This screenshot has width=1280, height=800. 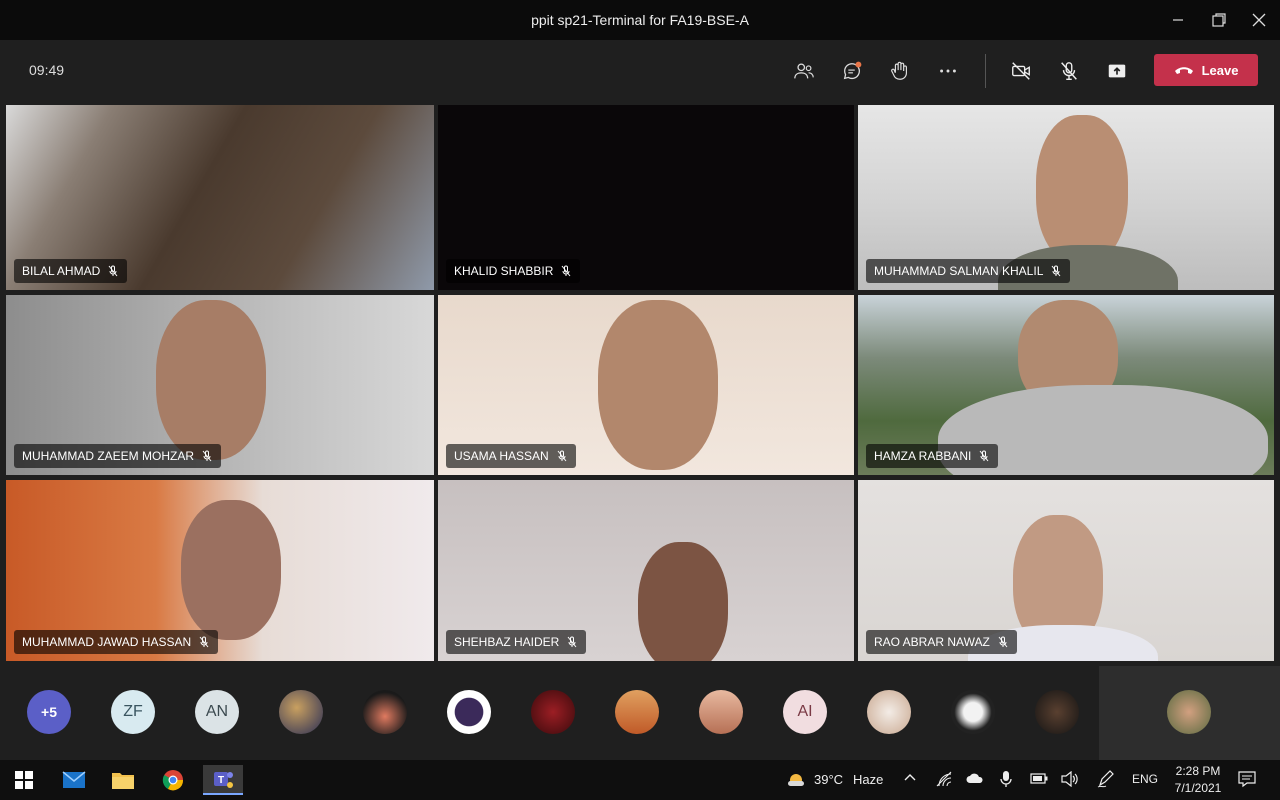 What do you see at coordinates (948, 71) in the screenshot?
I see `more-actions-button` at bounding box center [948, 71].